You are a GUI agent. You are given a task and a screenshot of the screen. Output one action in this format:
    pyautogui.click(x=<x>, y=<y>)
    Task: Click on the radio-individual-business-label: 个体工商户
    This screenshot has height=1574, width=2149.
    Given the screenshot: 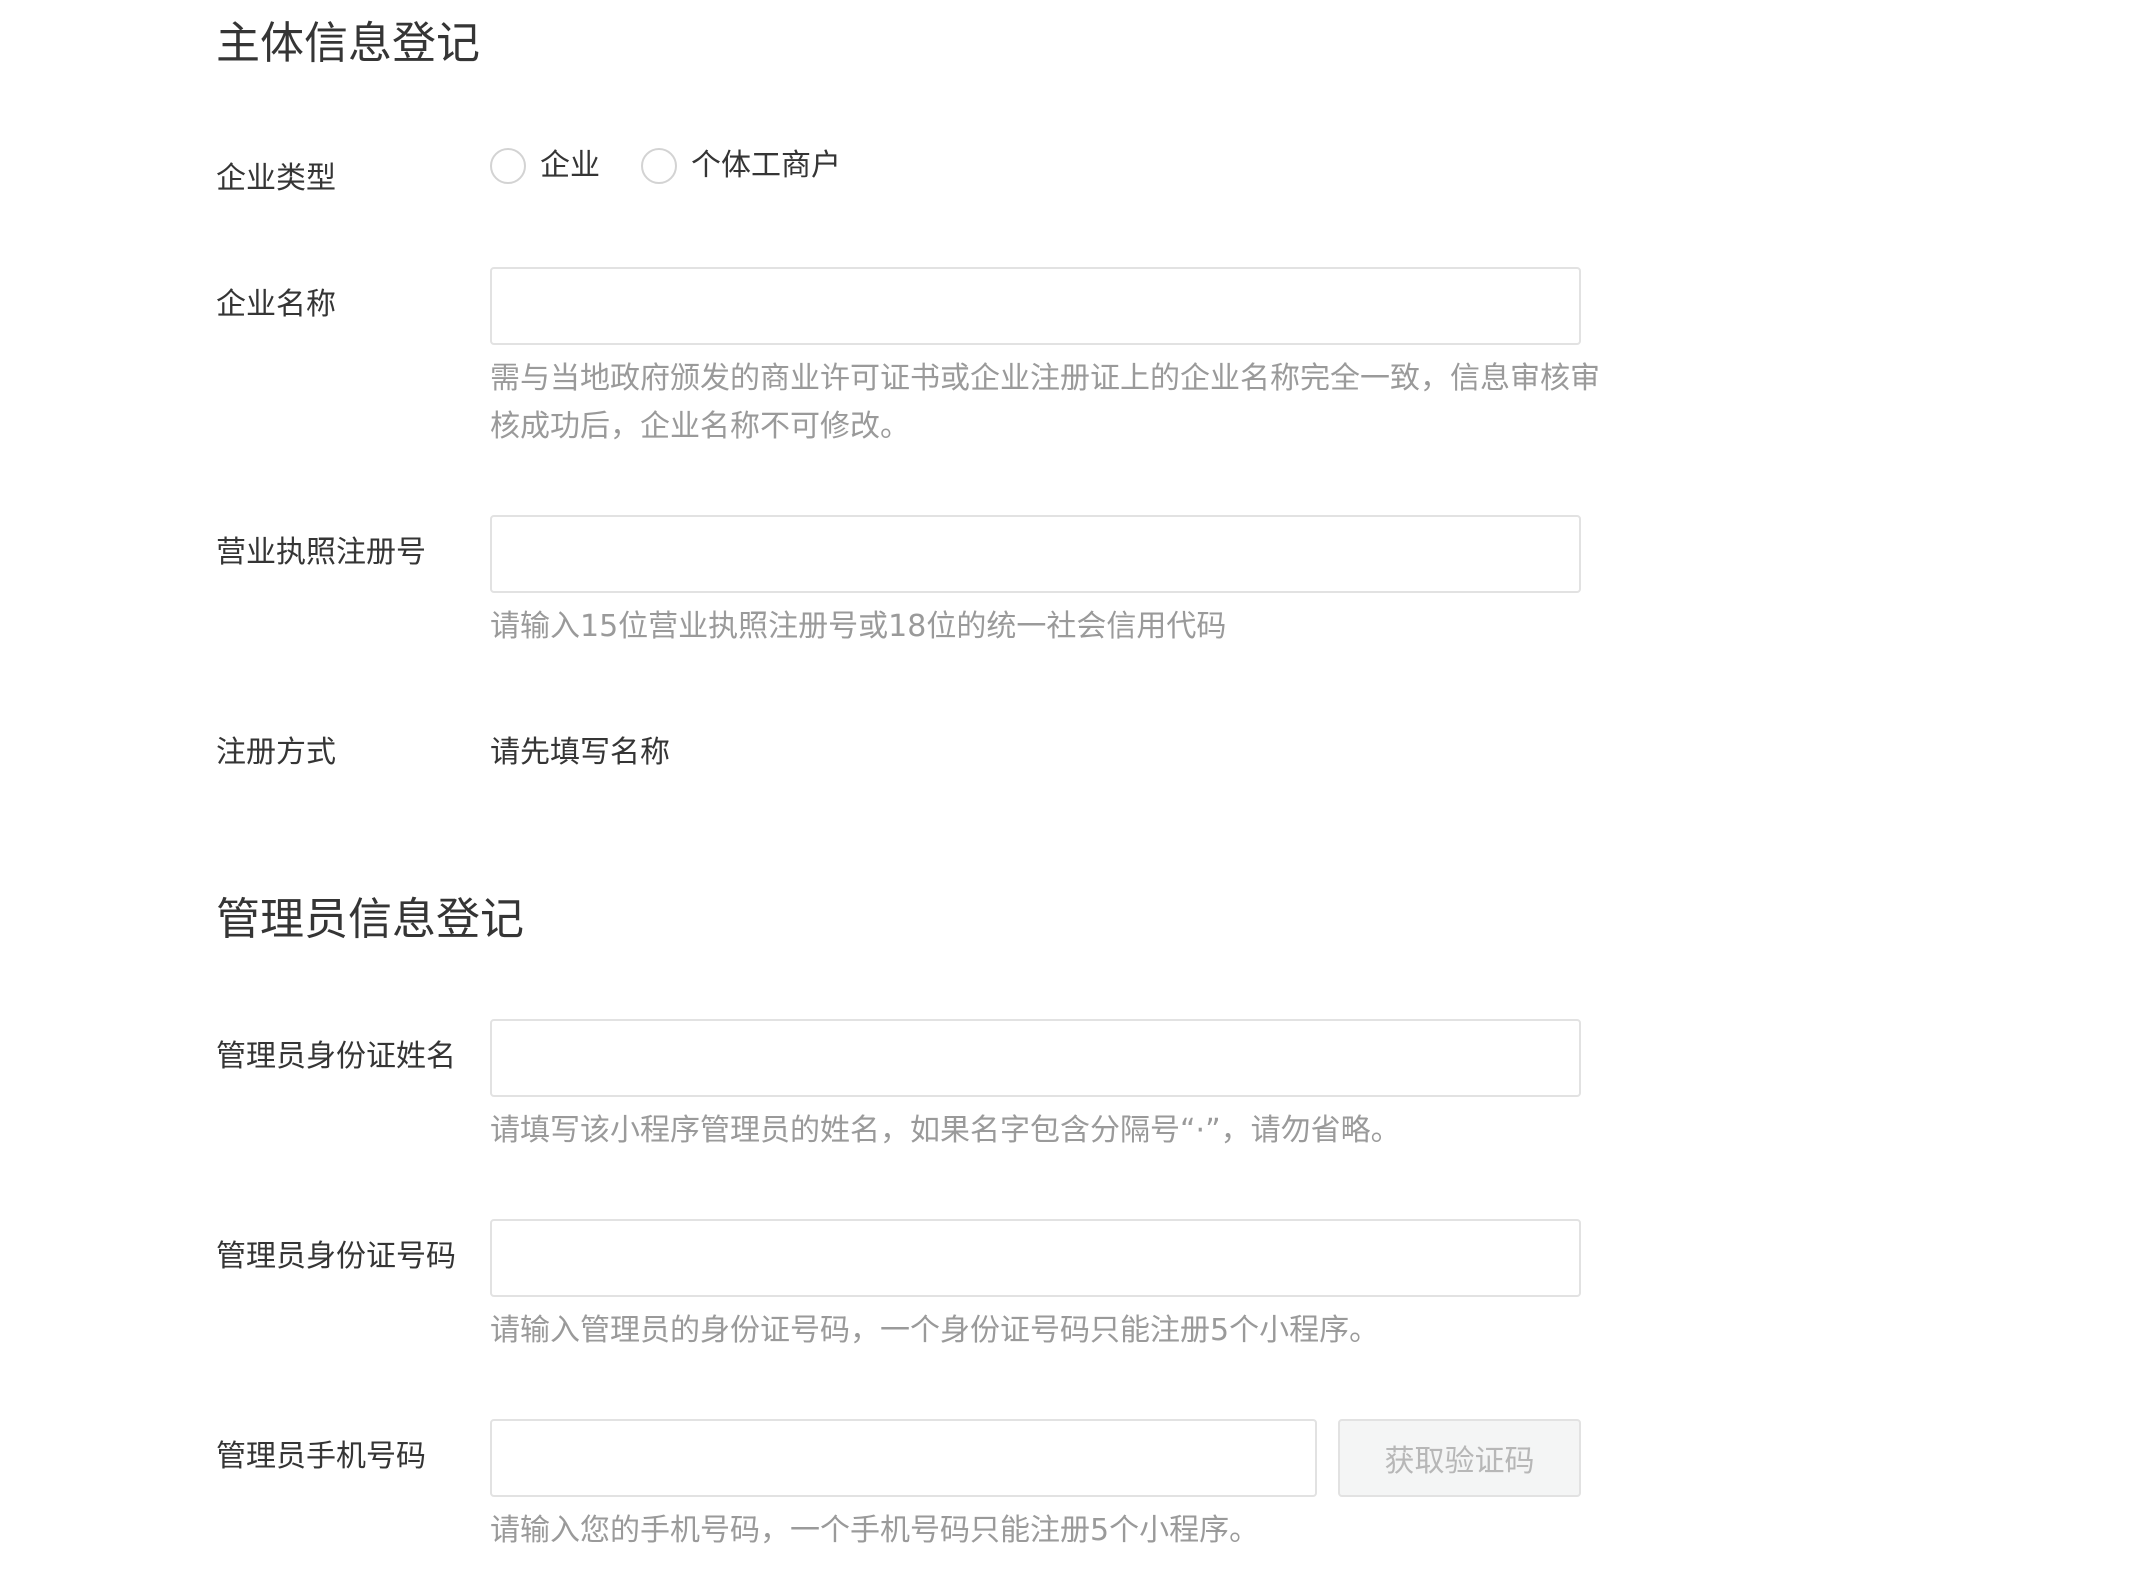 What is the action you would take?
    pyautogui.click(x=766, y=165)
    